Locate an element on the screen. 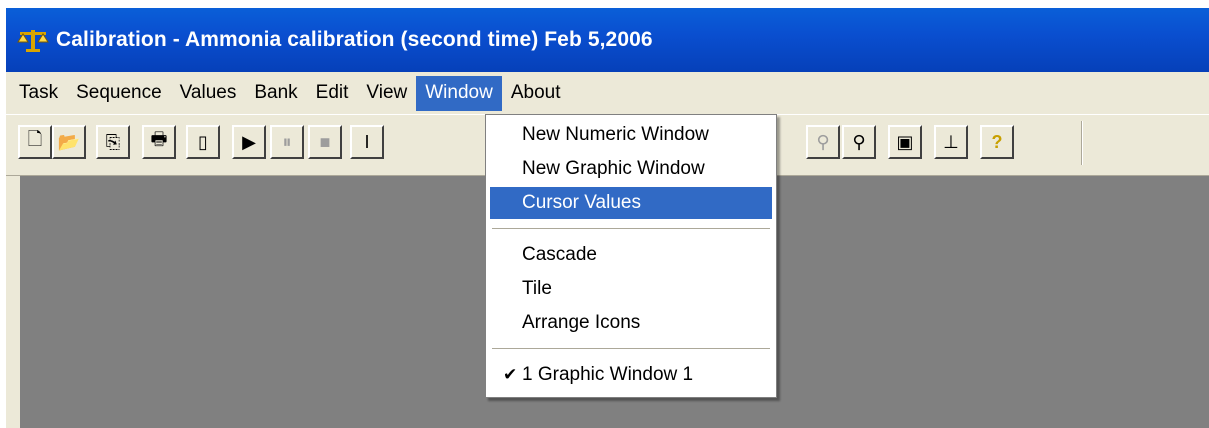 The image size is (1209, 428). zoom-out-icon: ⚲ is located at coordinates (823, 141).